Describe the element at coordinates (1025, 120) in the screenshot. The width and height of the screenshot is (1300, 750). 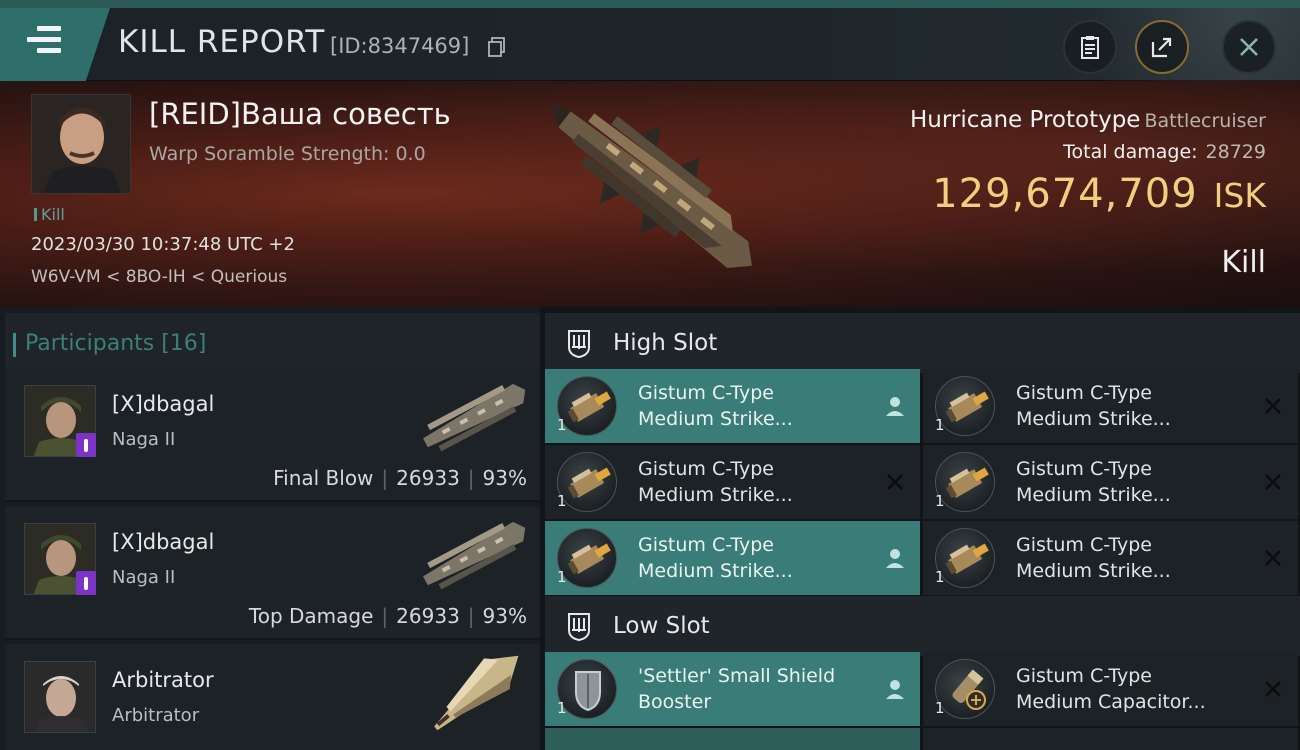
I see `victim-ship-name: Hurricane Prototype` at that location.